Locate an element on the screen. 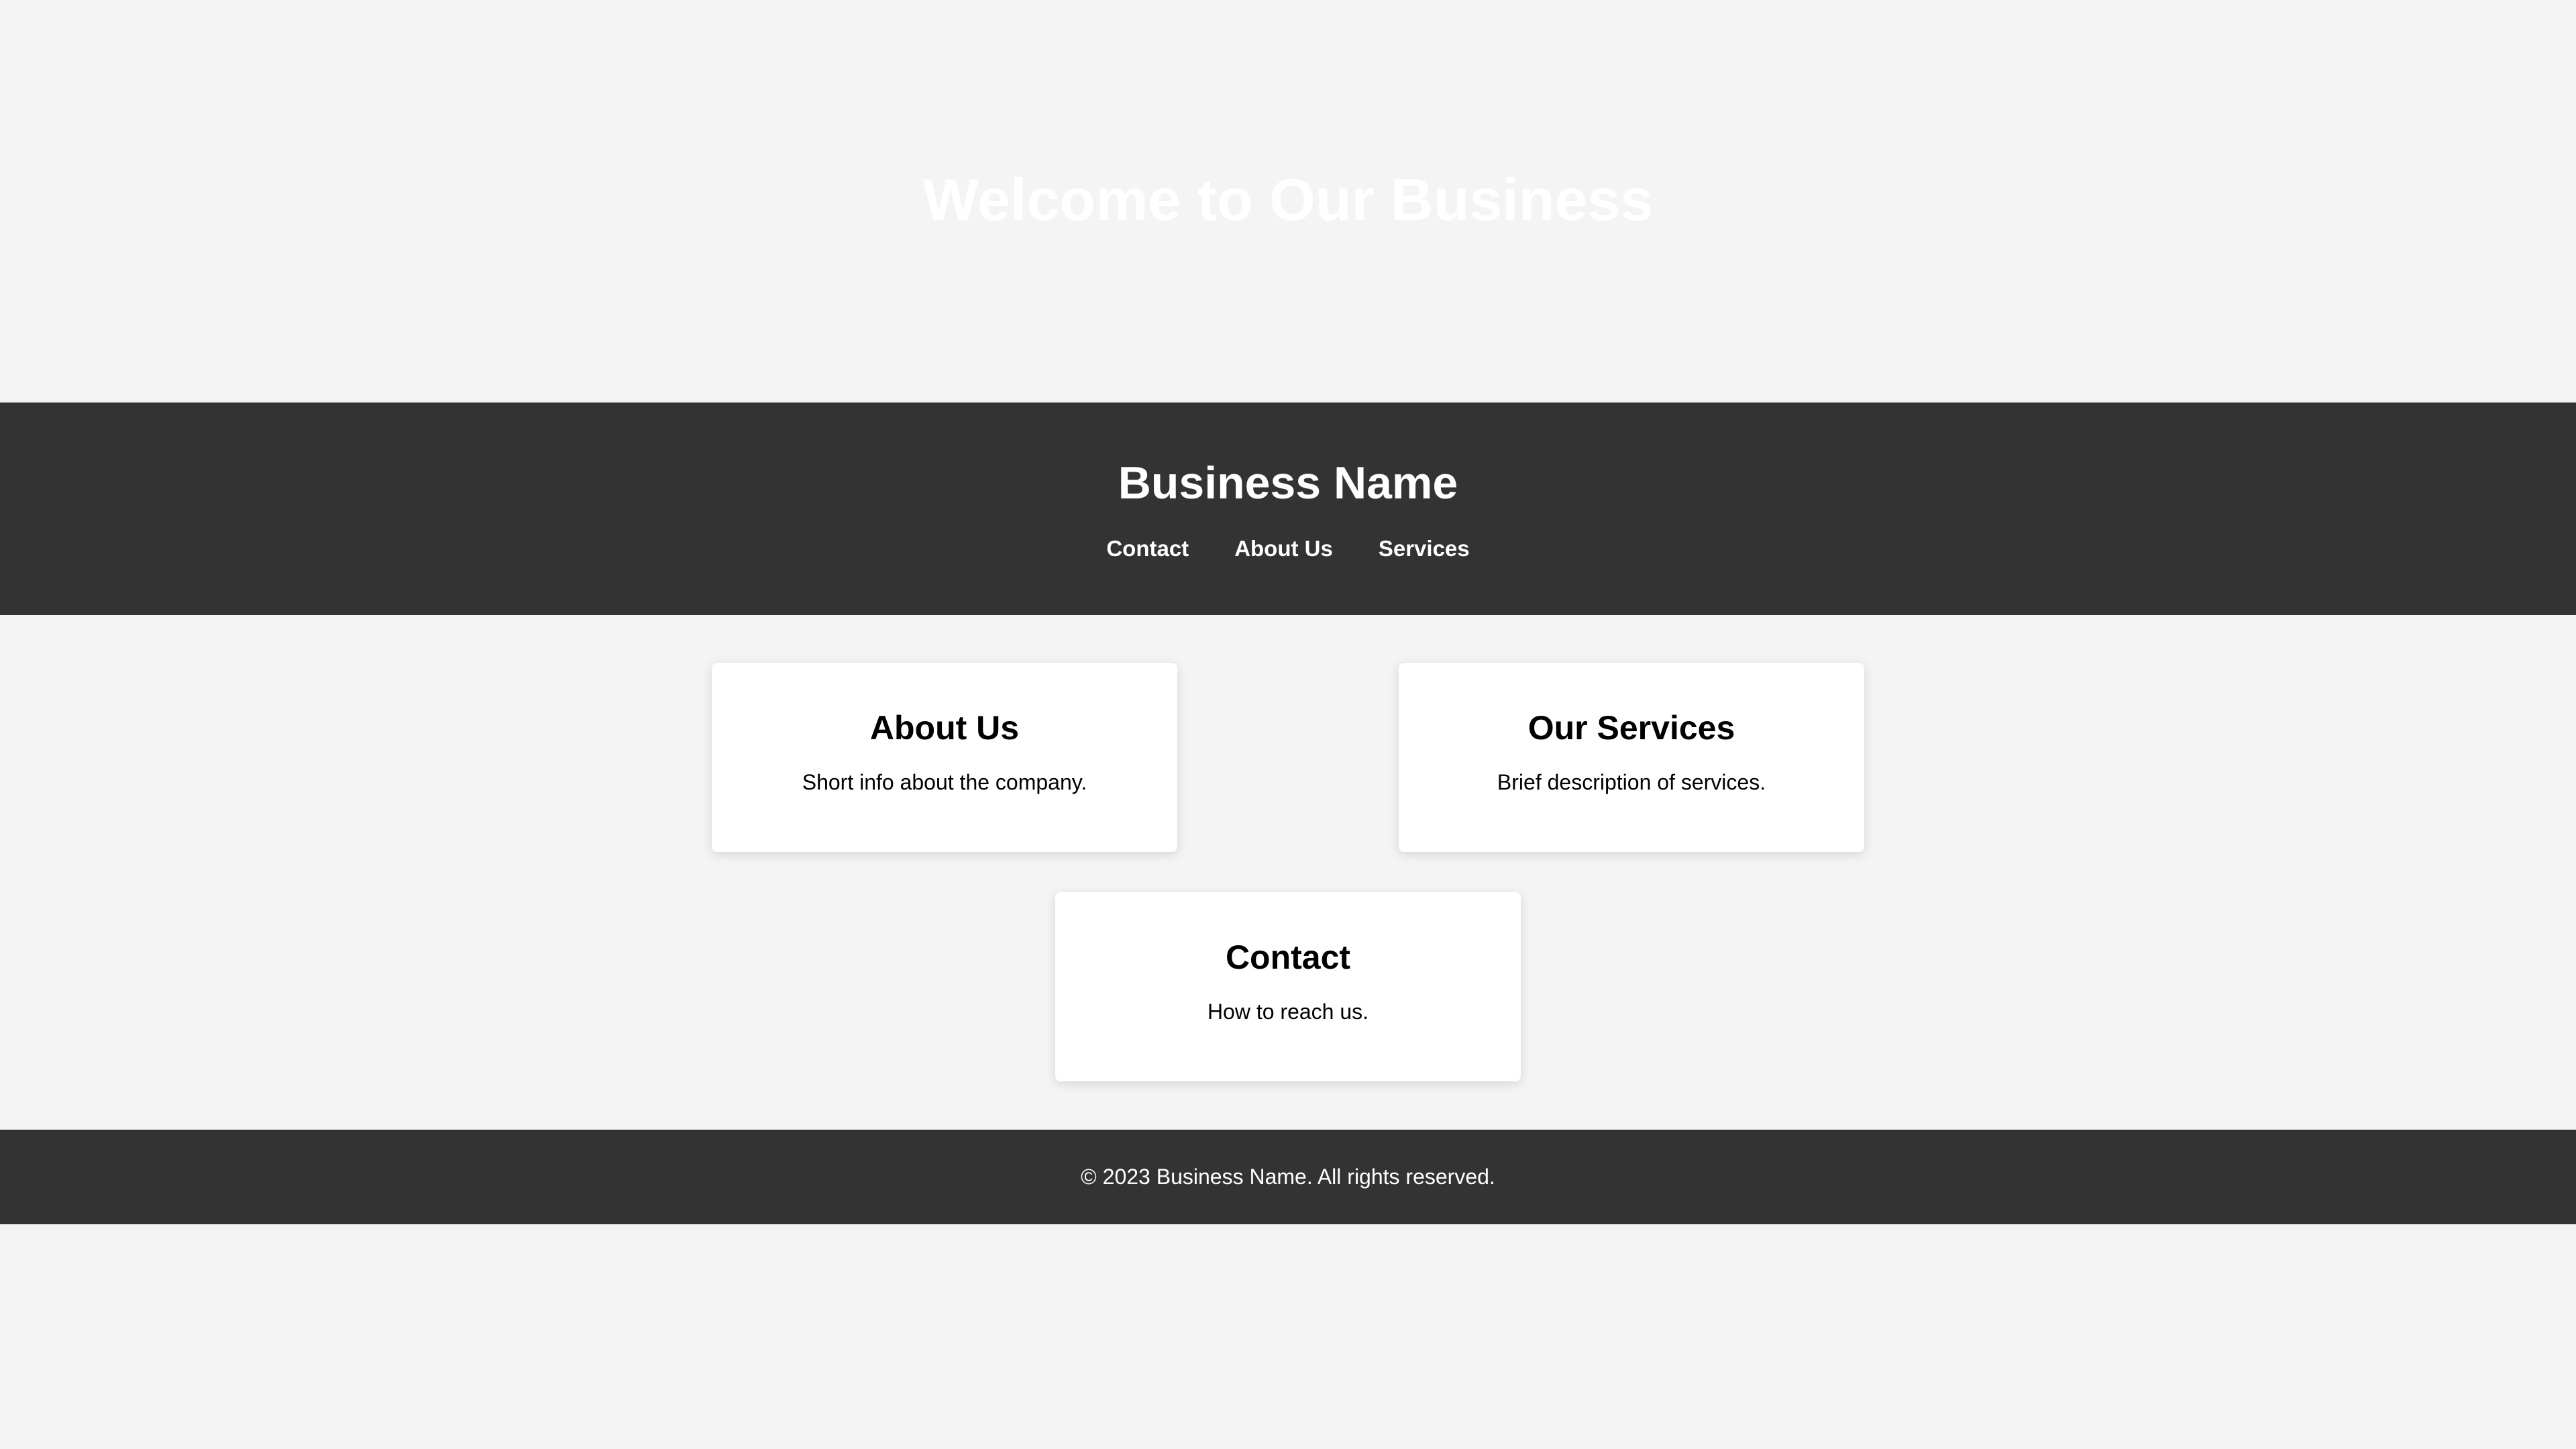  brand-name: Business Name is located at coordinates (1288, 483).